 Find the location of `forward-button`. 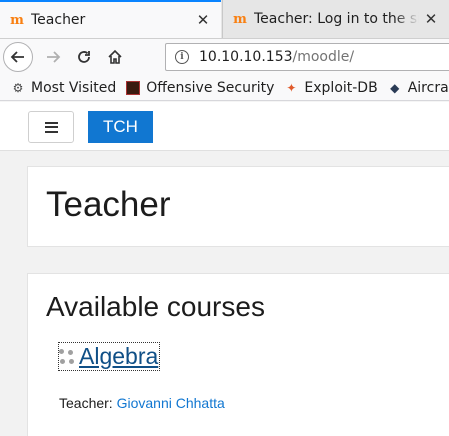

forward-button is located at coordinates (53, 57).